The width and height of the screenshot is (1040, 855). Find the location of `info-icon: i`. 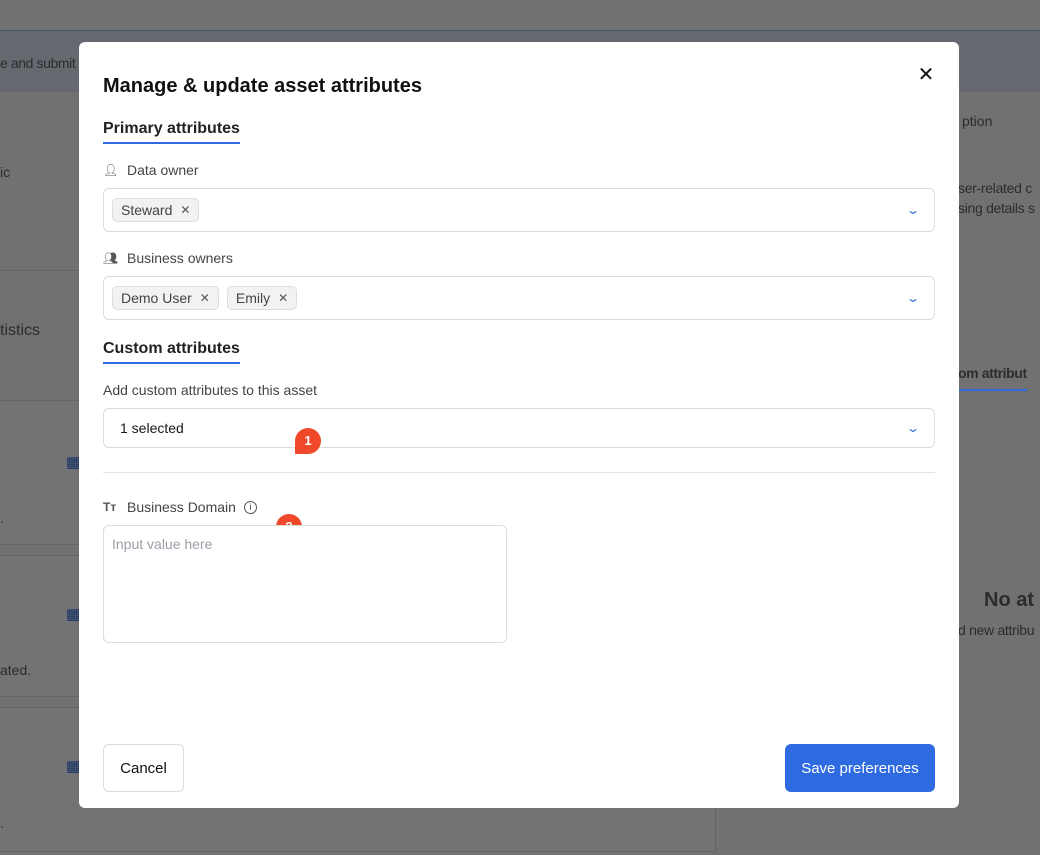

info-icon: i is located at coordinates (250, 507).